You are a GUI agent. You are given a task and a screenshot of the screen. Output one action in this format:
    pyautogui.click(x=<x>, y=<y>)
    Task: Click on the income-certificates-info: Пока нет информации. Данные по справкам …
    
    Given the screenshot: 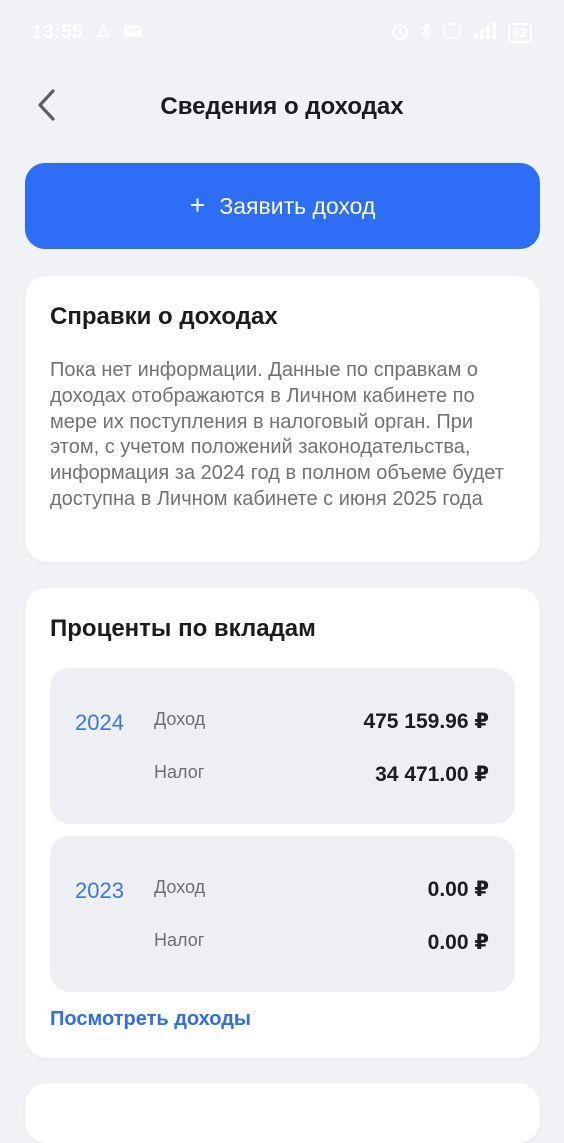 What is the action you would take?
    pyautogui.click(x=277, y=434)
    